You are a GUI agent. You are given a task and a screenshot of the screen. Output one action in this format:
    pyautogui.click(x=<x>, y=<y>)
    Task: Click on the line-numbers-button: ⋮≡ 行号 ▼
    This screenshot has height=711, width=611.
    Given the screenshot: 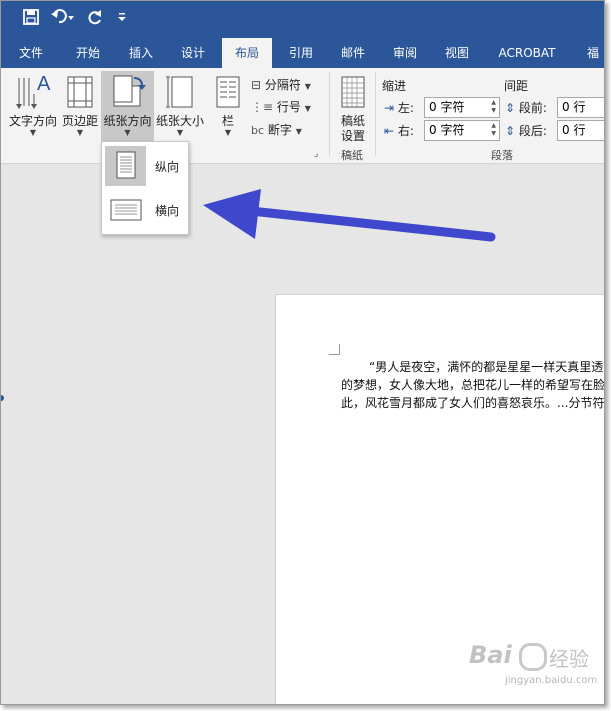 What is the action you would take?
    pyautogui.click(x=281, y=106)
    